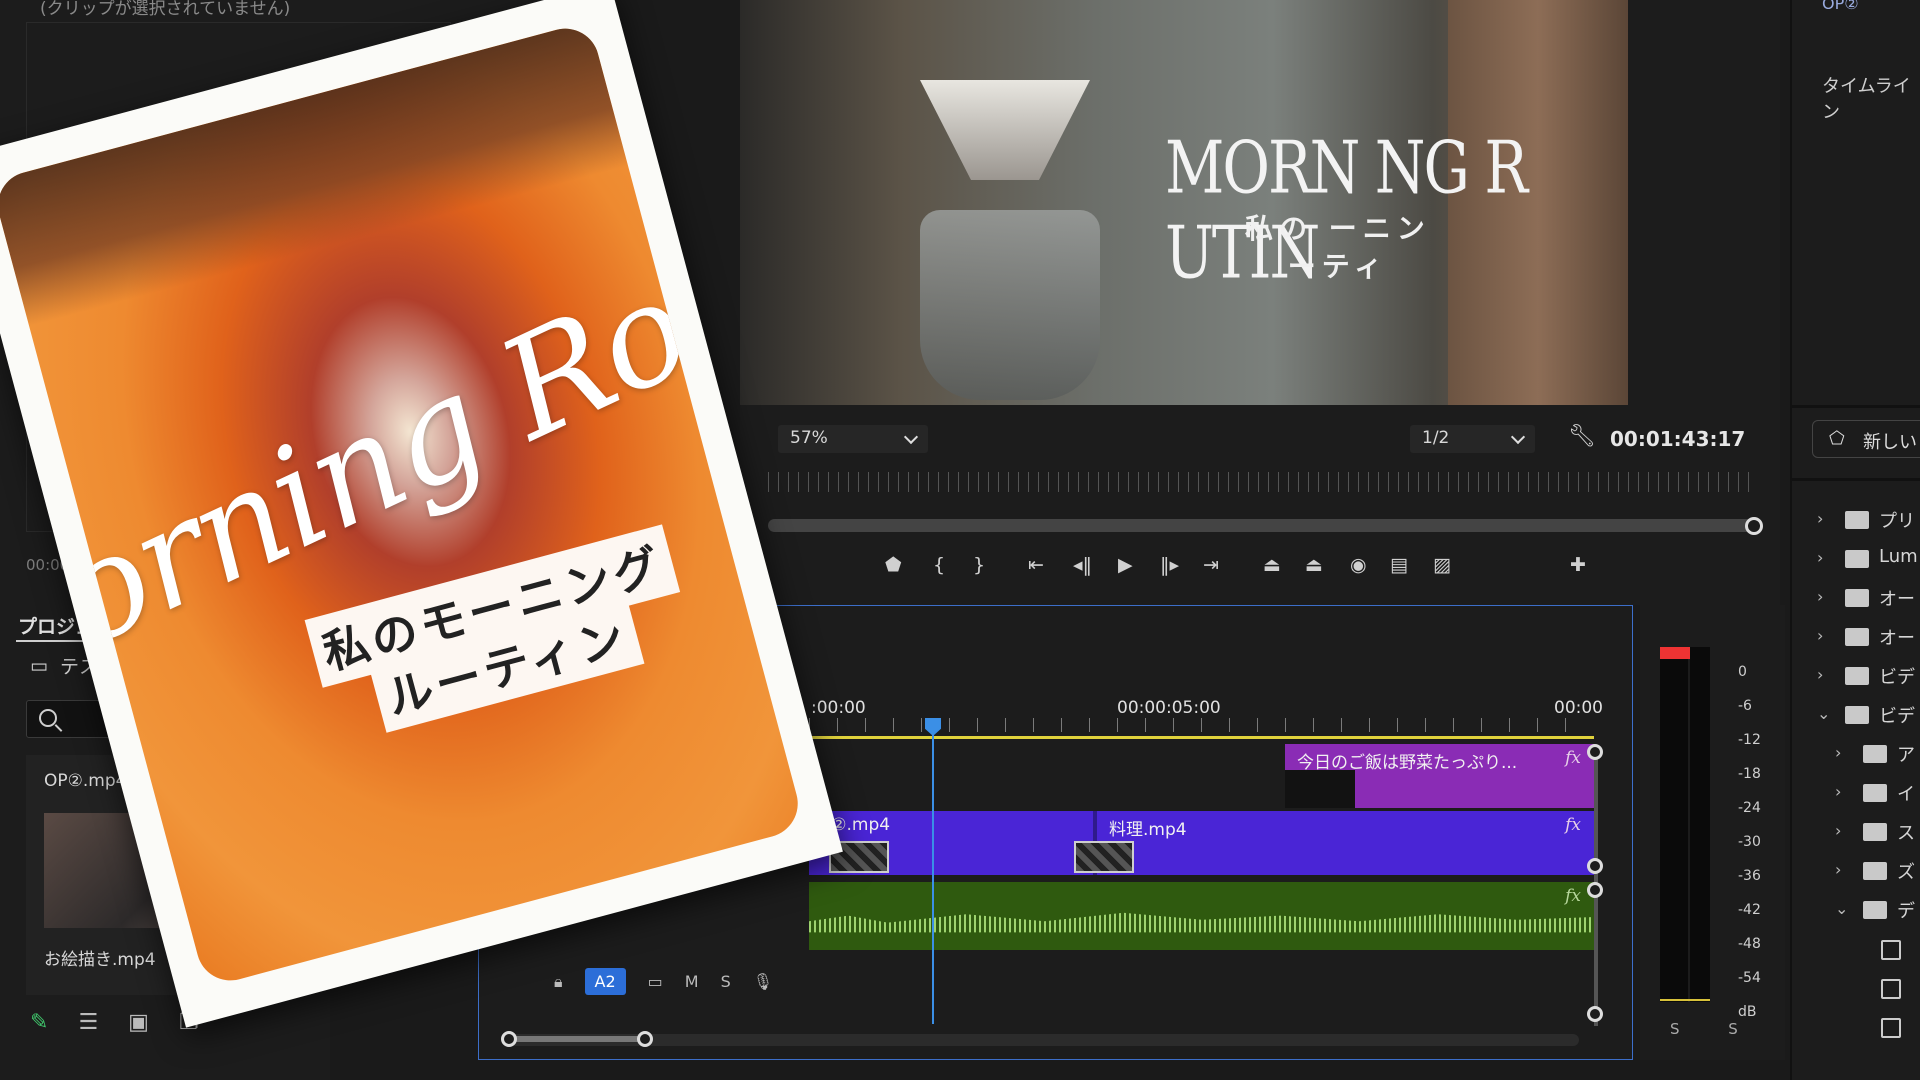 The height and width of the screenshot is (1080, 1920). I want to click on no-clip-hint: (クリップが選択されていません), so click(165, 9).